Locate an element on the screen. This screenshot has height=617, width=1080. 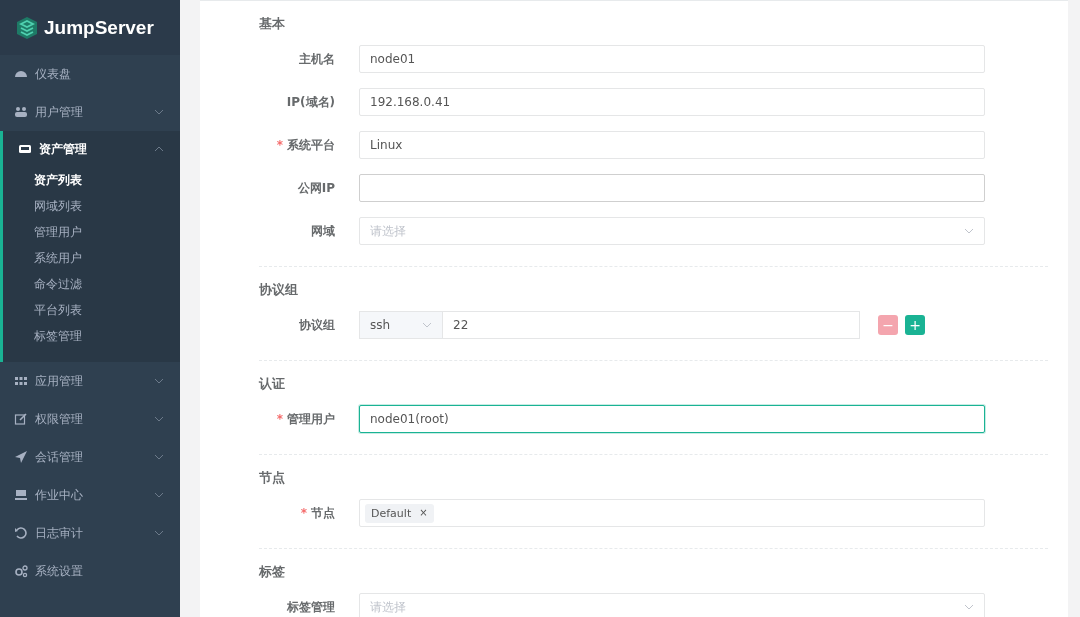
menu-item: 仪表盘 is located at coordinates (90, 74).